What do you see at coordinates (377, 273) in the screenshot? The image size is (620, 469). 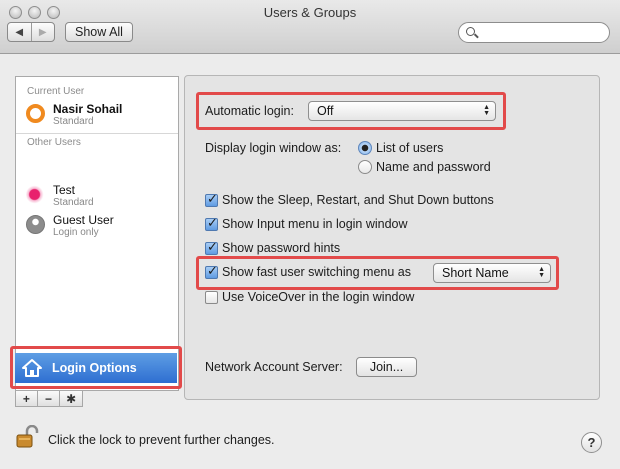 I see `highlight-fast-user-switching` at bounding box center [377, 273].